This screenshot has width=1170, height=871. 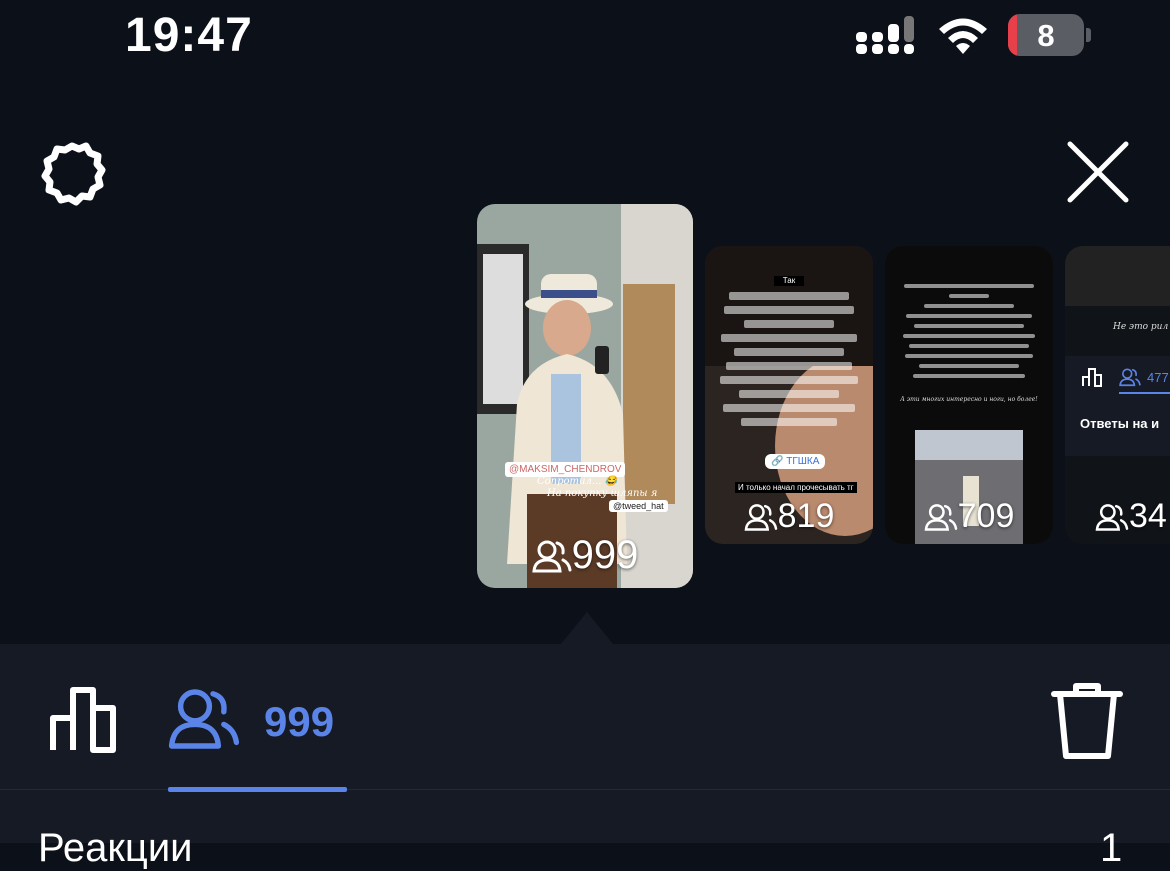 What do you see at coordinates (969, 399) in the screenshot?
I see `story-caption: А эти многих интересно и ноги, но более!` at bounding box center [969, 399].